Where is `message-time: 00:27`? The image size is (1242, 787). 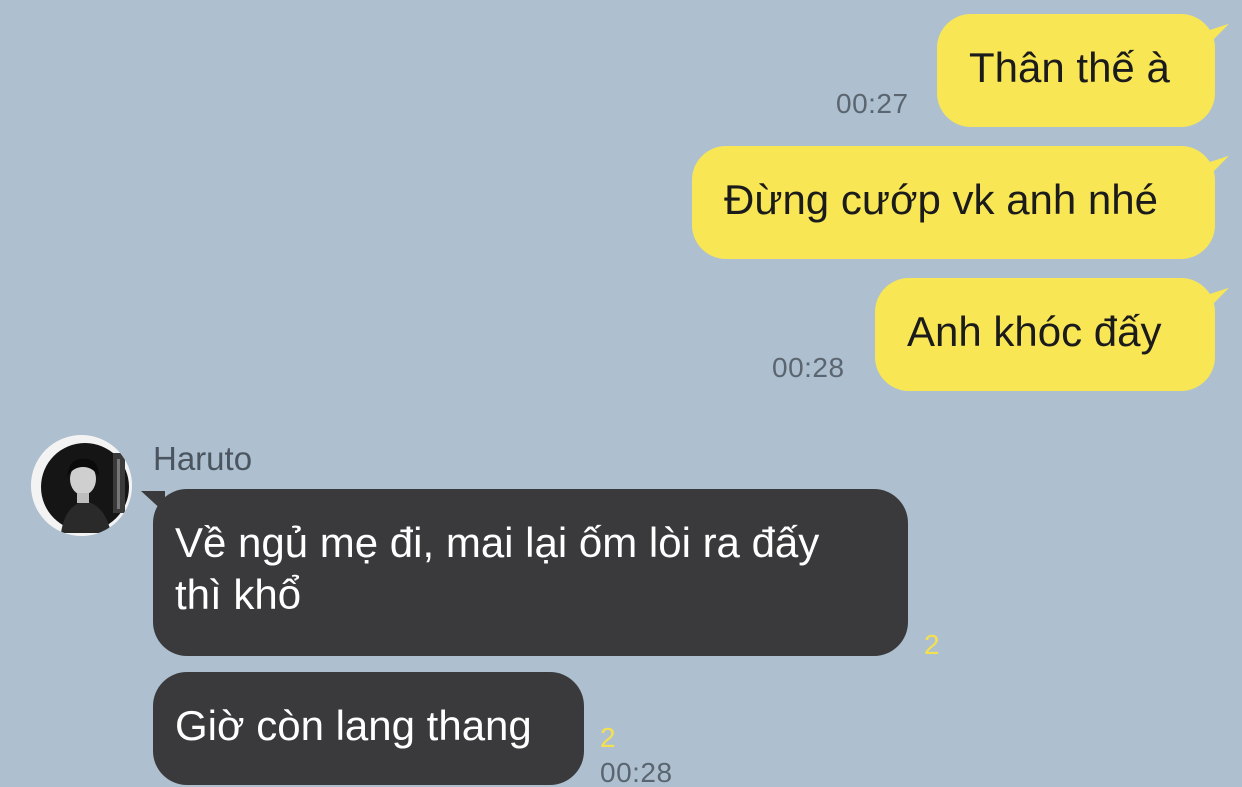 message-time: 00:27 is located at coordinates (872, 103).